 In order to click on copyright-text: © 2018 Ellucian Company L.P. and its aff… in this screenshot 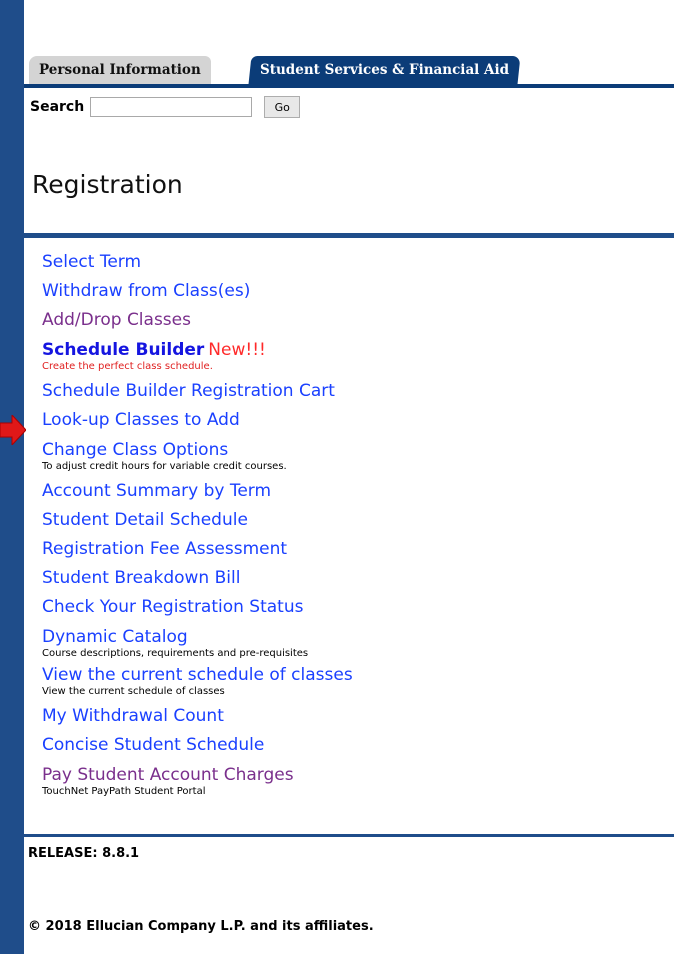, I will do `click(201, 926)`.